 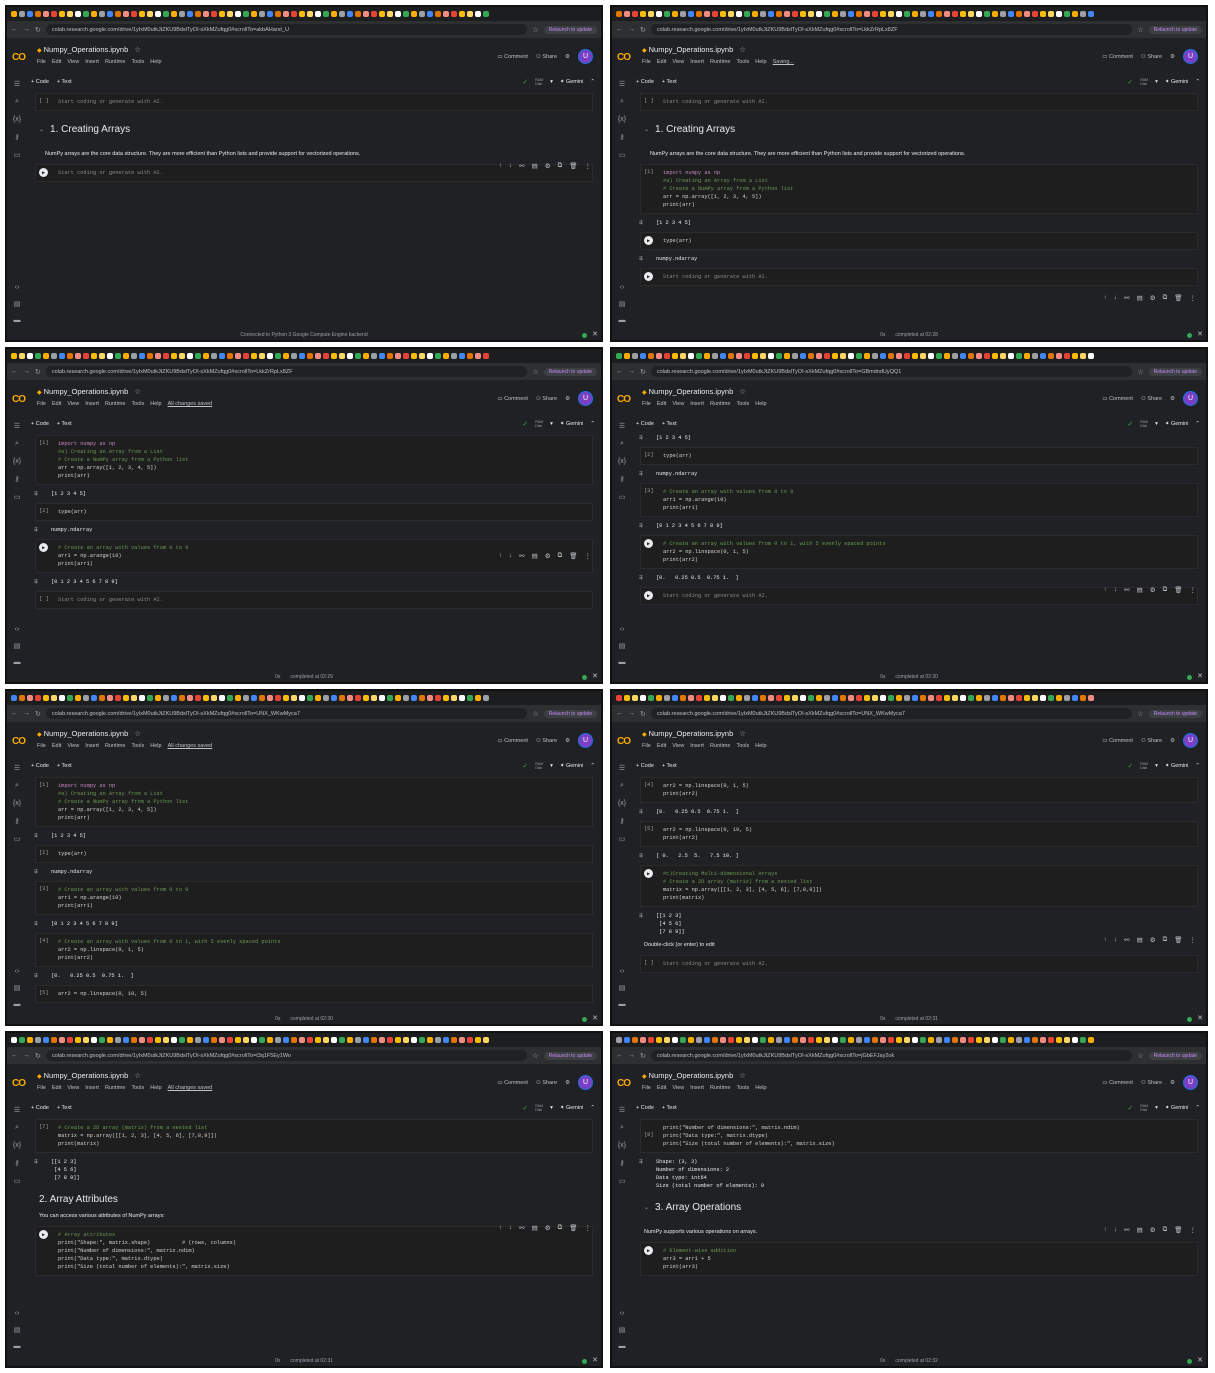 What do you see at coordinates (567, 399) in the screenshot?
I see `settings-gear-icon: ⚙` at bounding box center [567, 399].